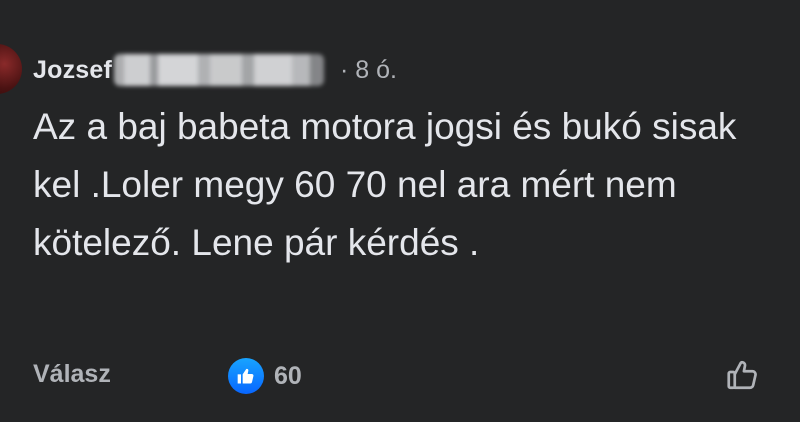 The image size is (800, 422). Describe the element at coordinates (288, 375) in the screenshot. I see `like-count: 60` at that location.